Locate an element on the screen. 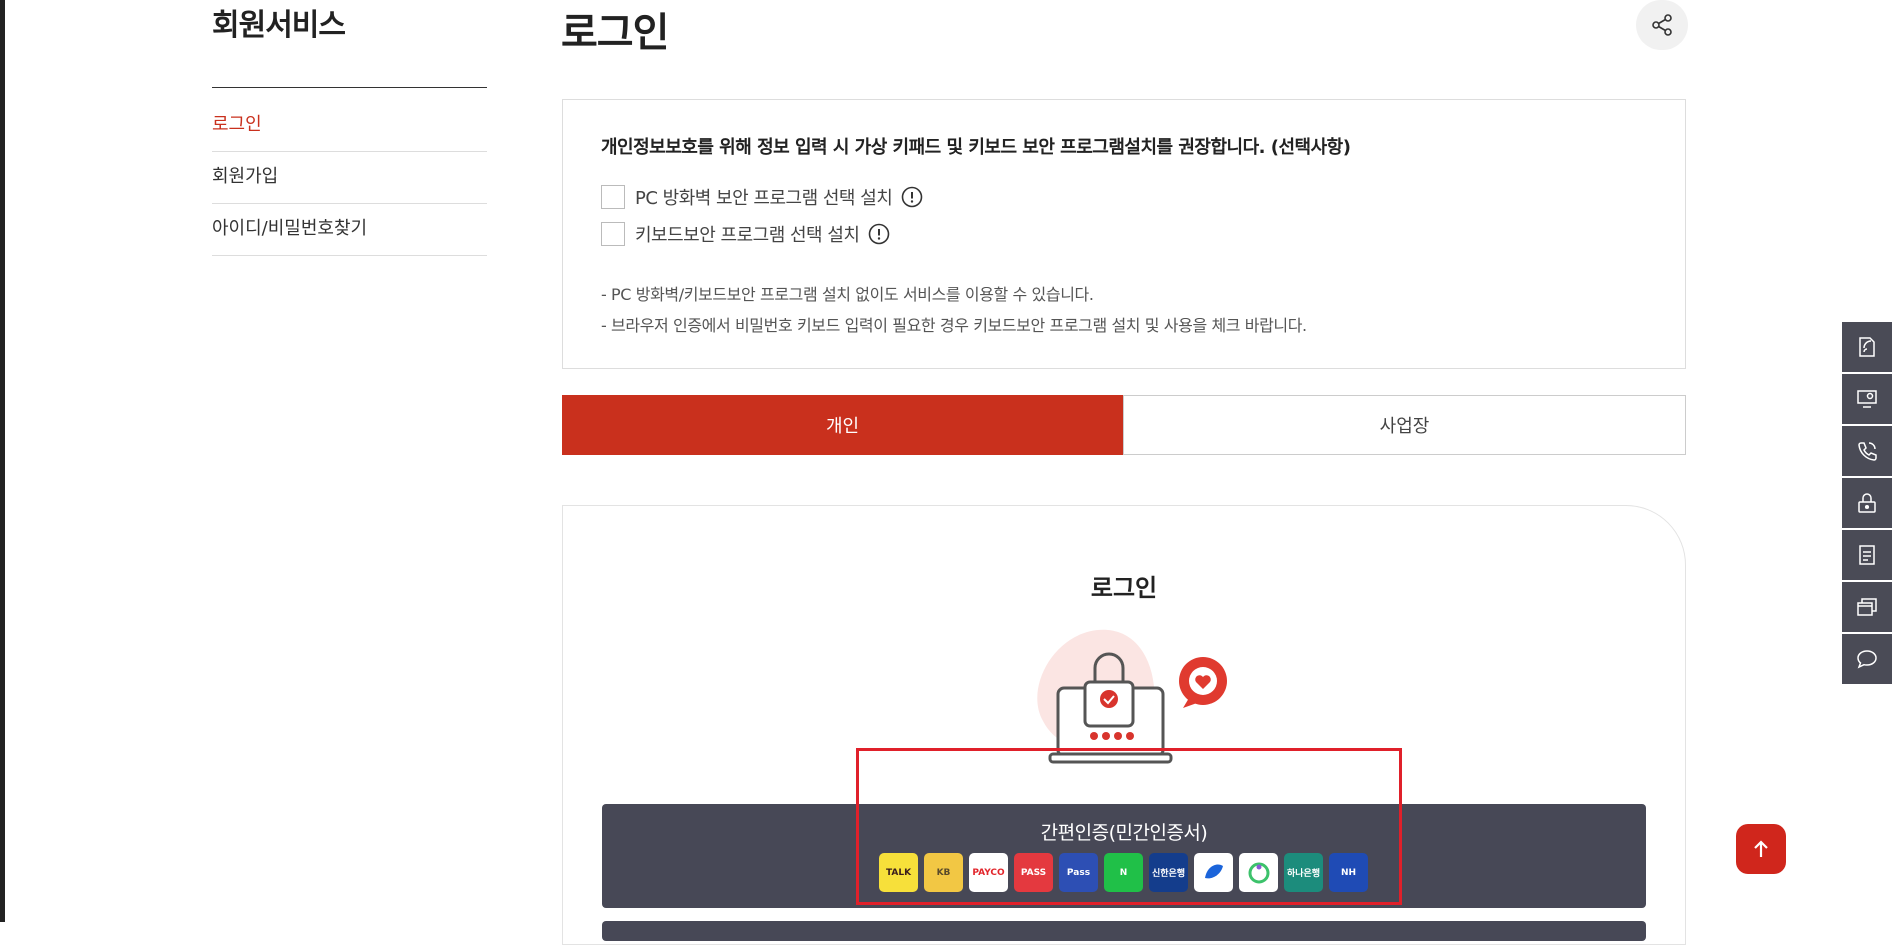  nh-logo: NH is located at coordinates (1348, 872).